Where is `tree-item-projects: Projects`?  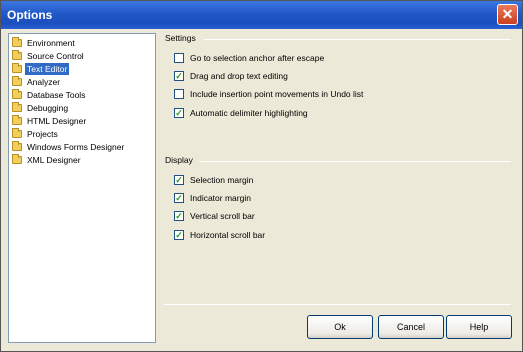
tree-item-projects: Projects is located at coordinates (36, 134).